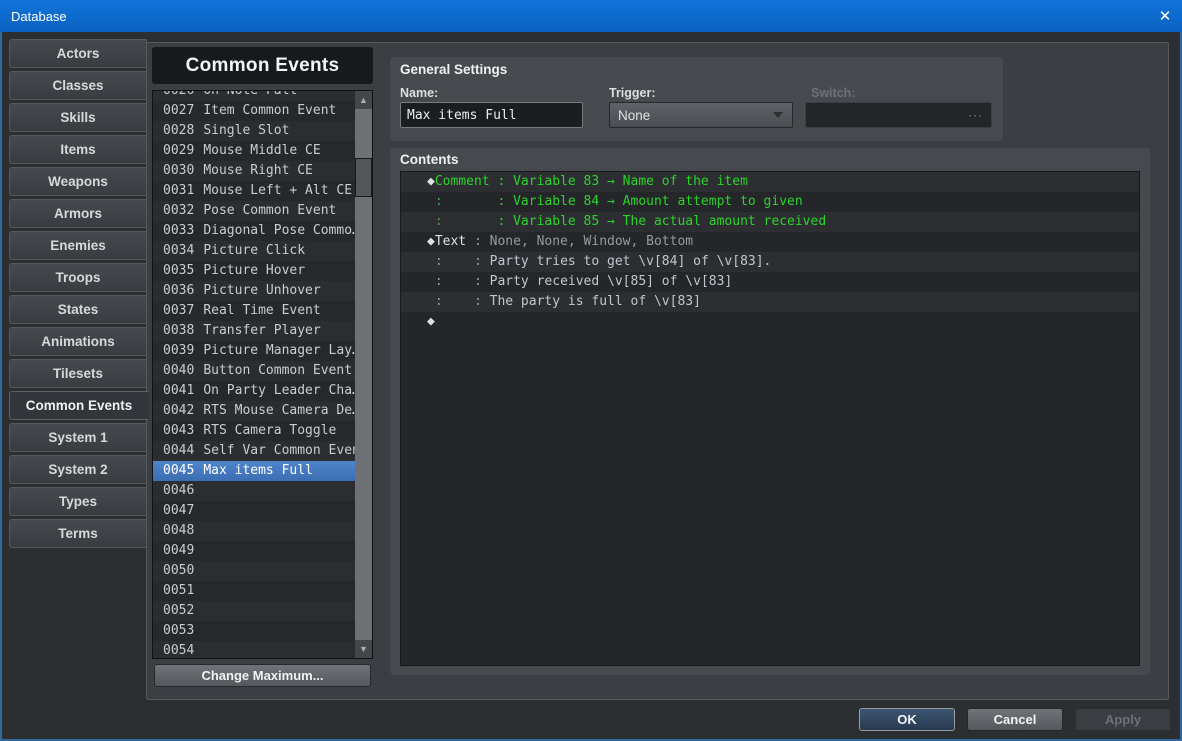 The image size is (1182, 741). I want to click on sidebar-item-animations: Animations, so click(78, 341).